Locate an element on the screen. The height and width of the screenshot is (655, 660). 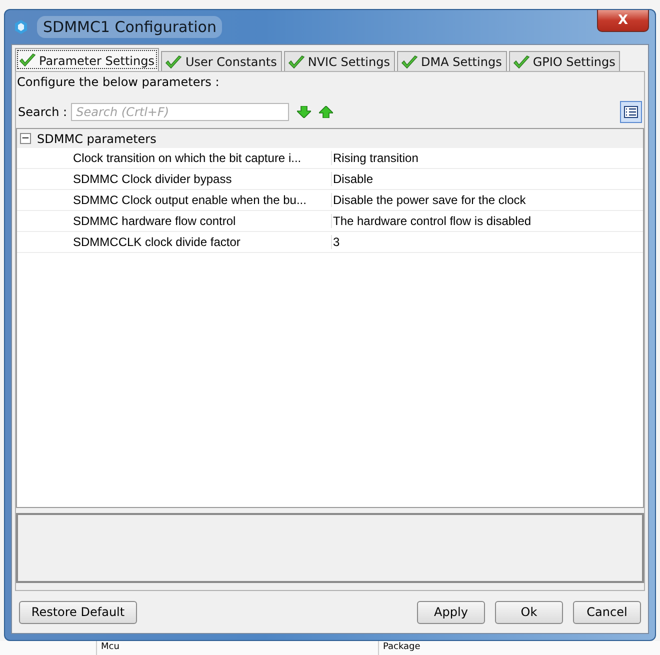
instruction-text: Configure the below parameters : is located at coordinates (118, 83).